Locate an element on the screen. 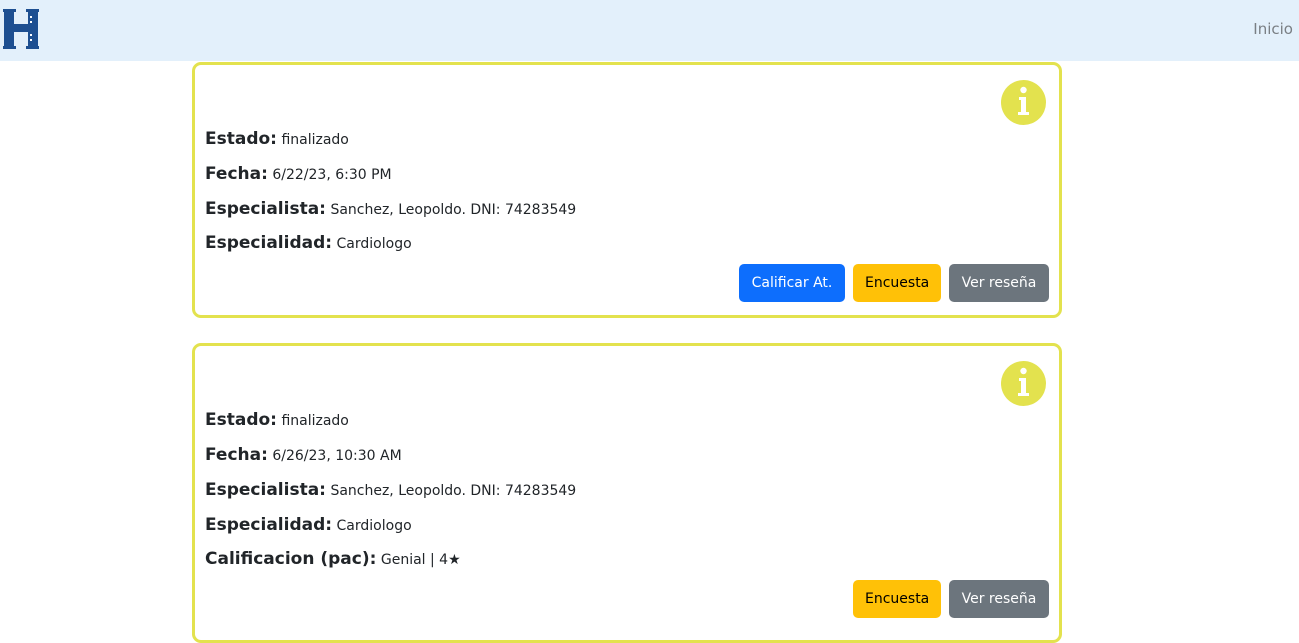  fecha-value: 6/22/23, 6:30 PM is located at coordinates (332, 175).